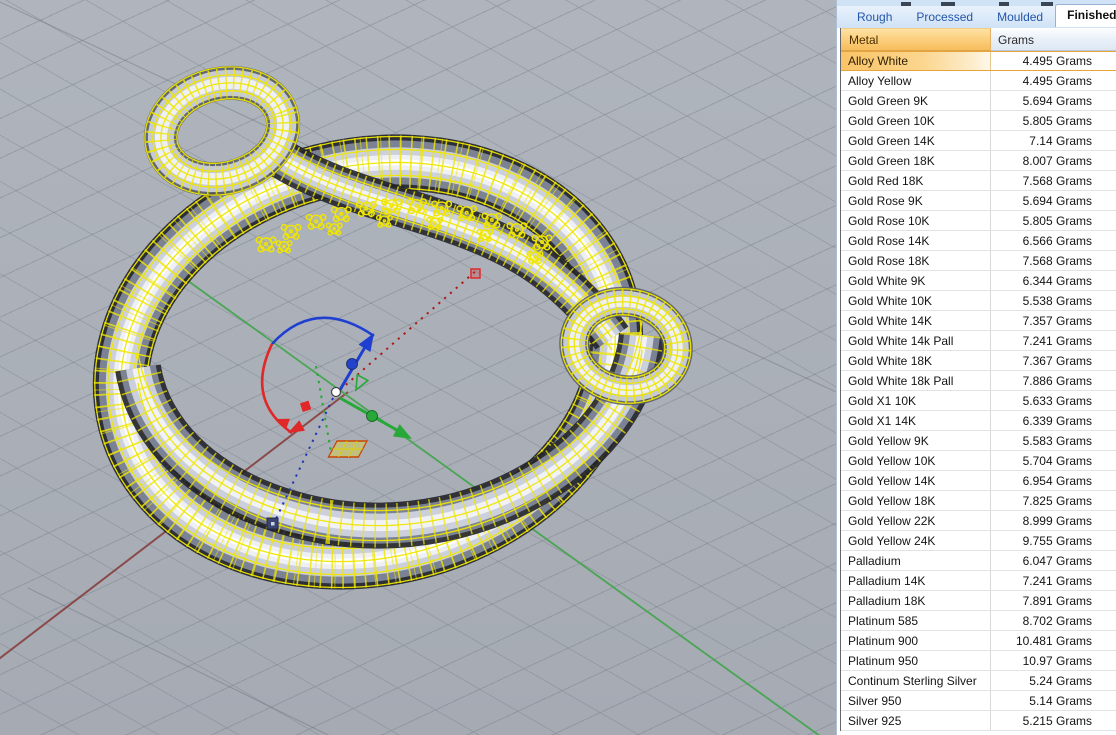  I want to click on metal-cell: Continum Sterling Silver, so click(916, 680).